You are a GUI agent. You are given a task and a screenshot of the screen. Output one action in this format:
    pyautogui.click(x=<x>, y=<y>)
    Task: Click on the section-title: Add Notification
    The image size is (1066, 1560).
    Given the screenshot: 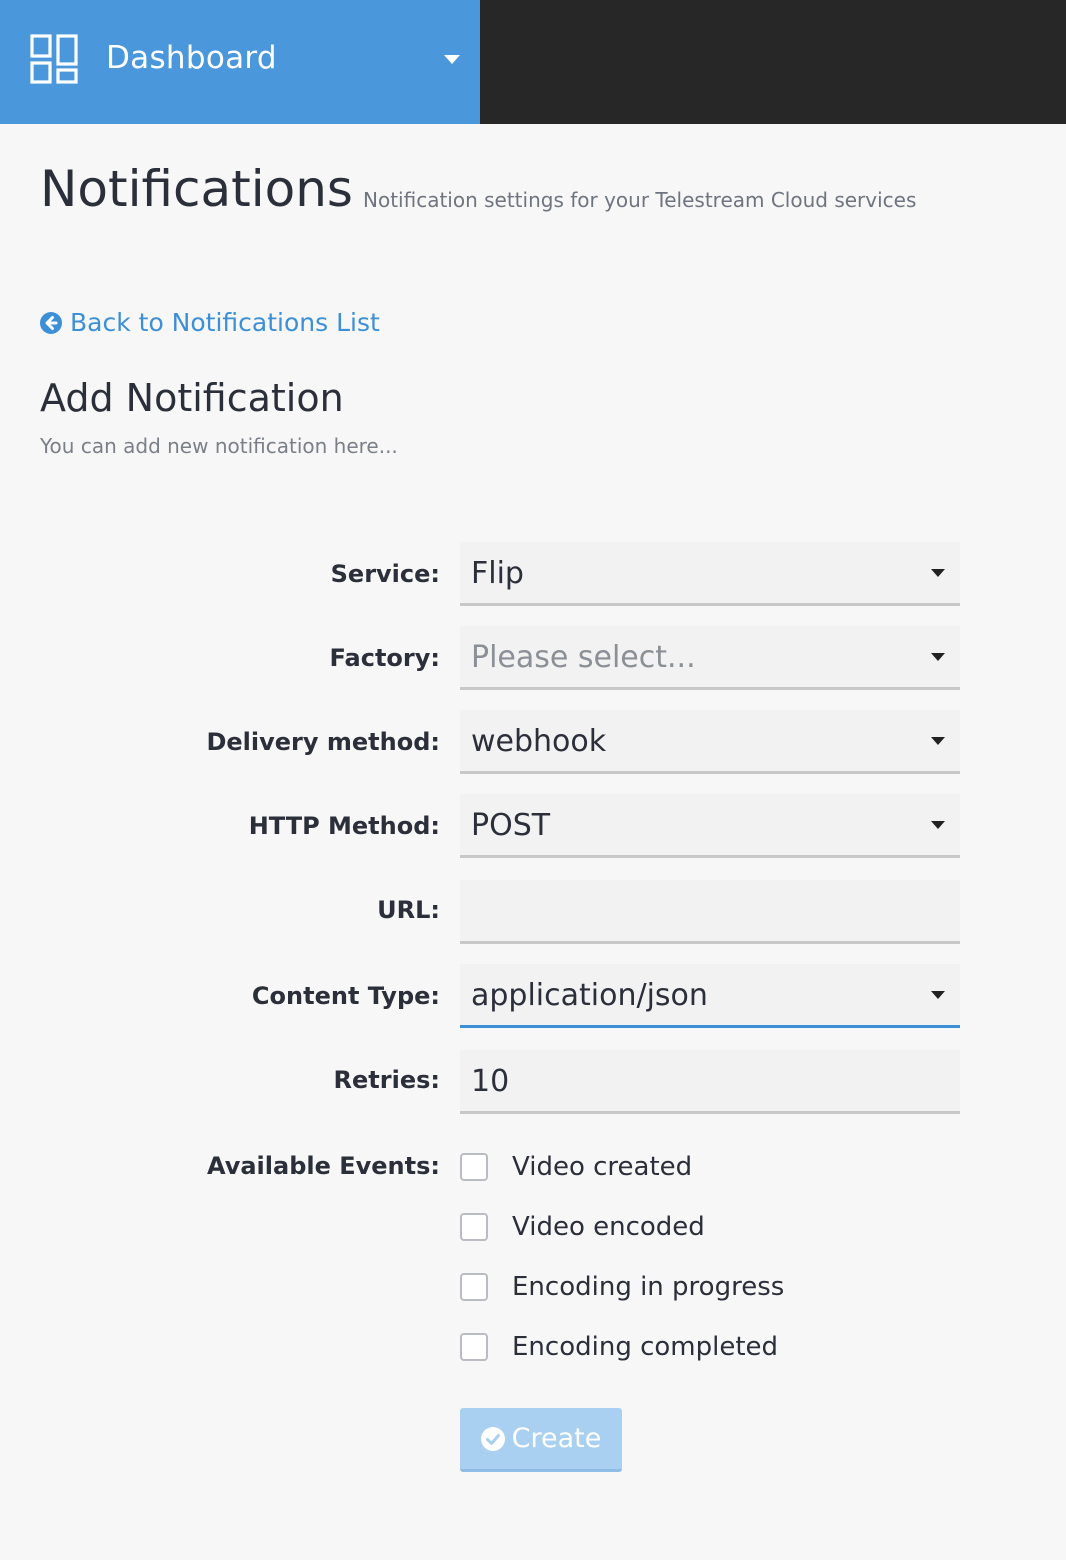 What is the action you would take?
    pyautogui.click(x=192, y=398)
    